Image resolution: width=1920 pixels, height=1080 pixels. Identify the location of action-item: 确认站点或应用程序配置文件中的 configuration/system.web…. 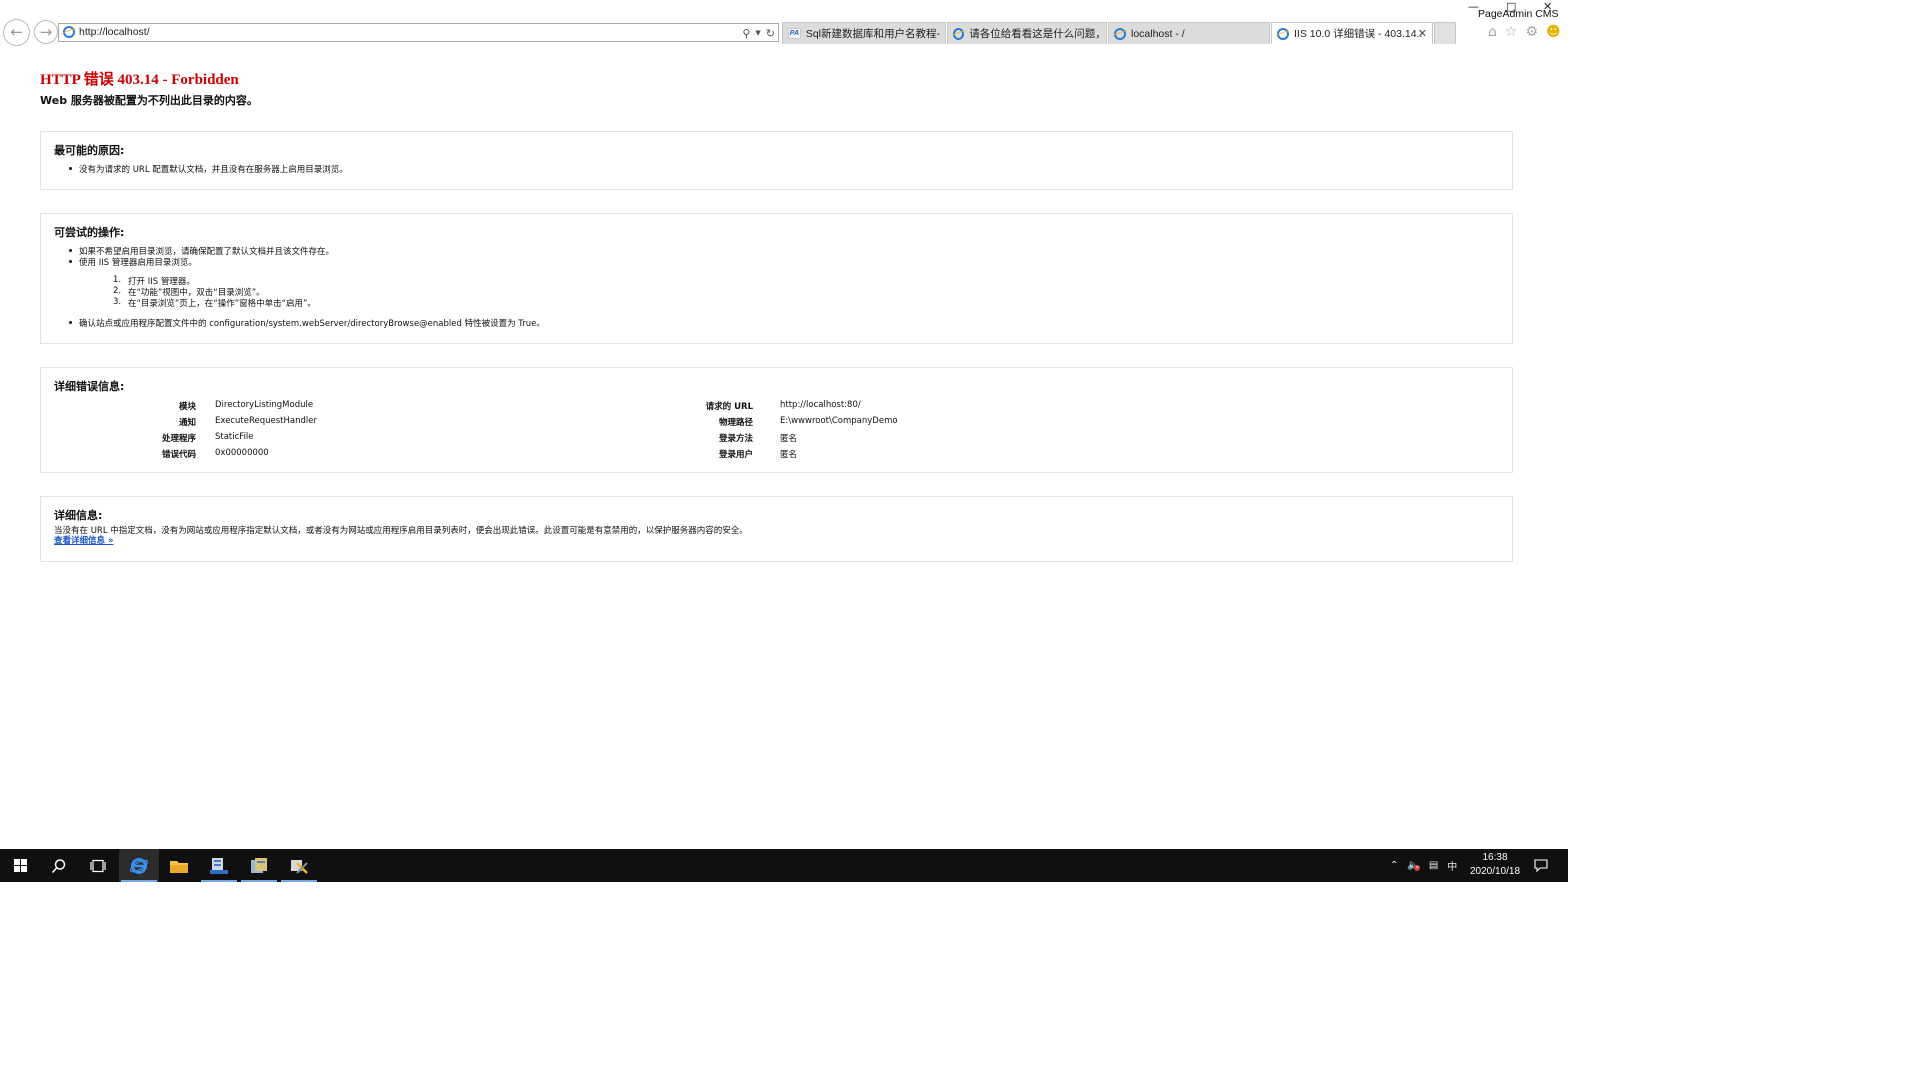
(307, 324).